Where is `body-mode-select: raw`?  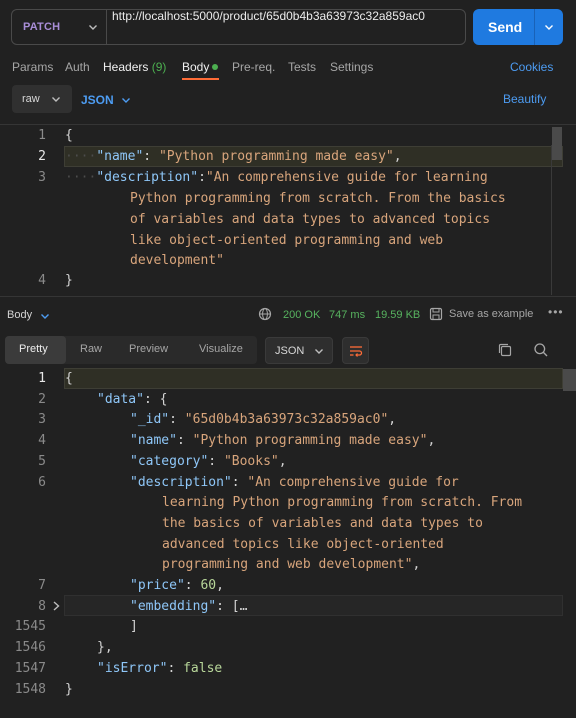 body-mode-select: raw is located at coordinates (42, 99).